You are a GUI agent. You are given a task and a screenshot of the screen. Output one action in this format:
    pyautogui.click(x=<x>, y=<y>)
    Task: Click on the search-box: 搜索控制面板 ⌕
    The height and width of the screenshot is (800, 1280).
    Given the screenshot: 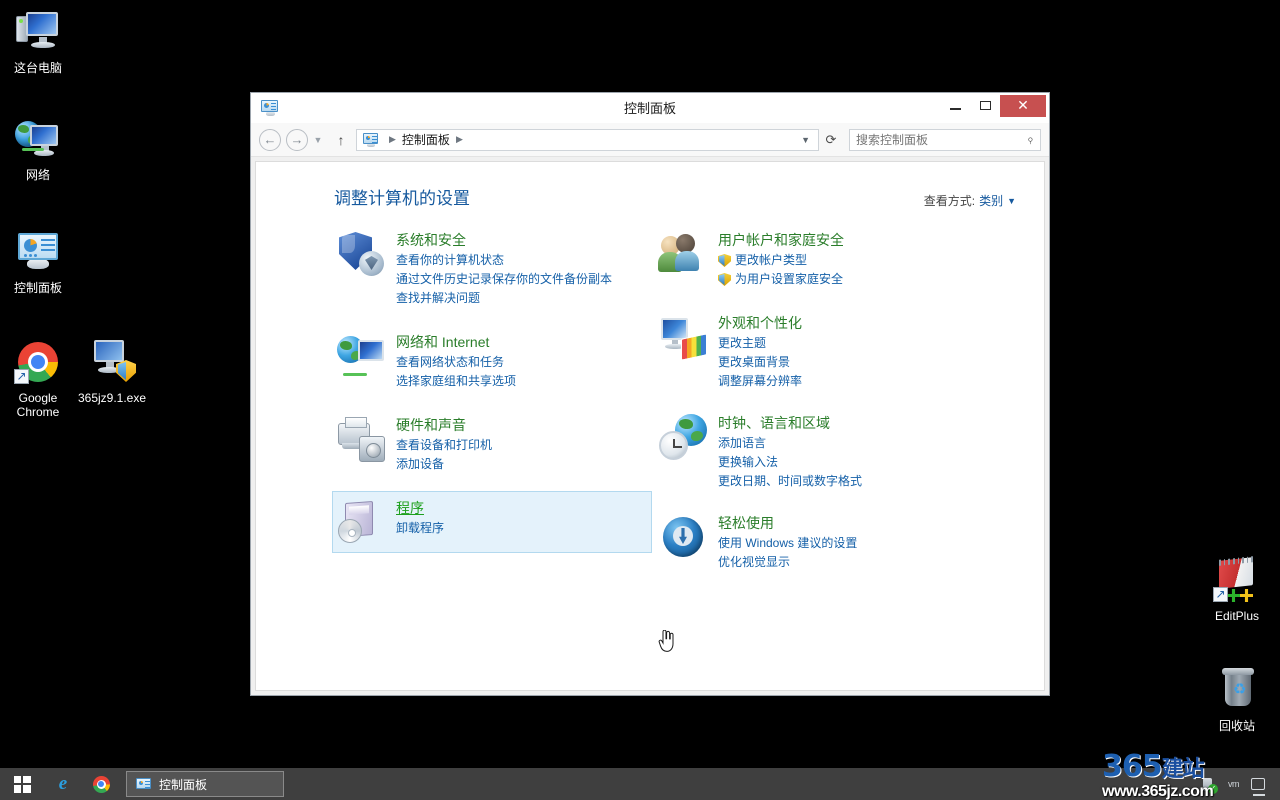 What is the action you would take?
    pyautogui.click(x=945, y=139)
    